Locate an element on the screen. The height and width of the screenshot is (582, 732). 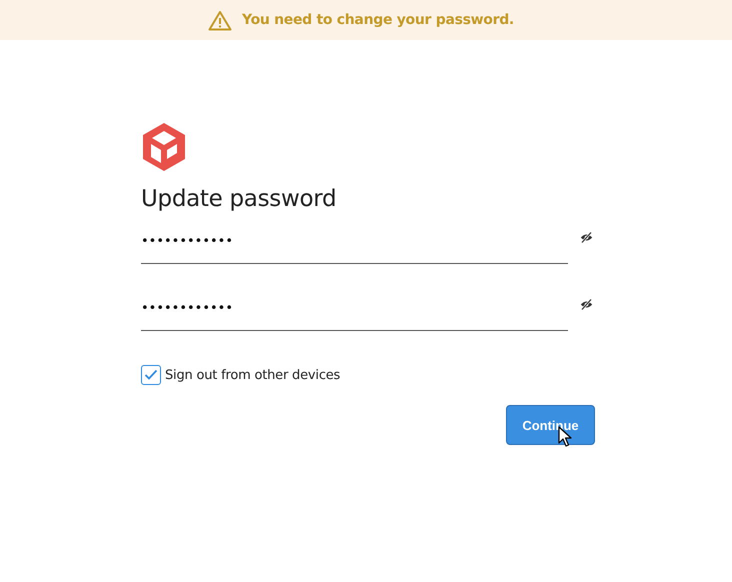
page-title: Update password is located at coordinates (239, 199).